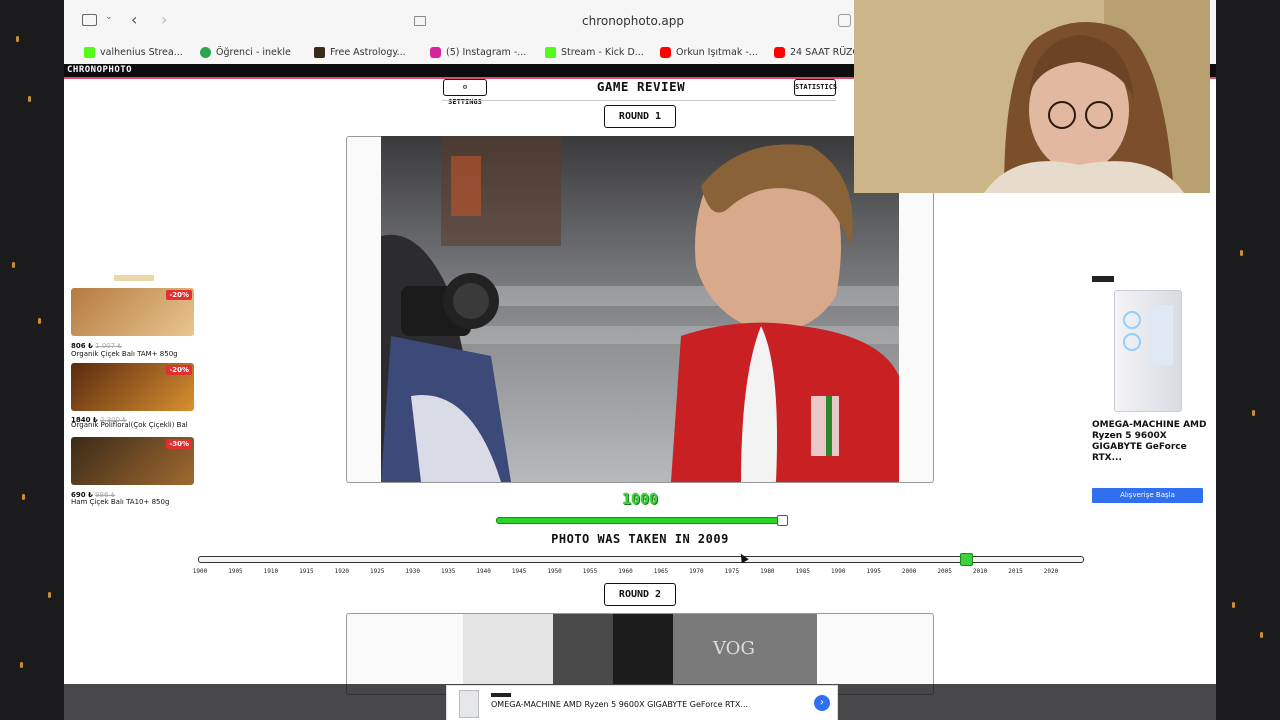 The height and width of the screenshot is (720, 1280). I want to click on guess-marker, so click(966, 559).